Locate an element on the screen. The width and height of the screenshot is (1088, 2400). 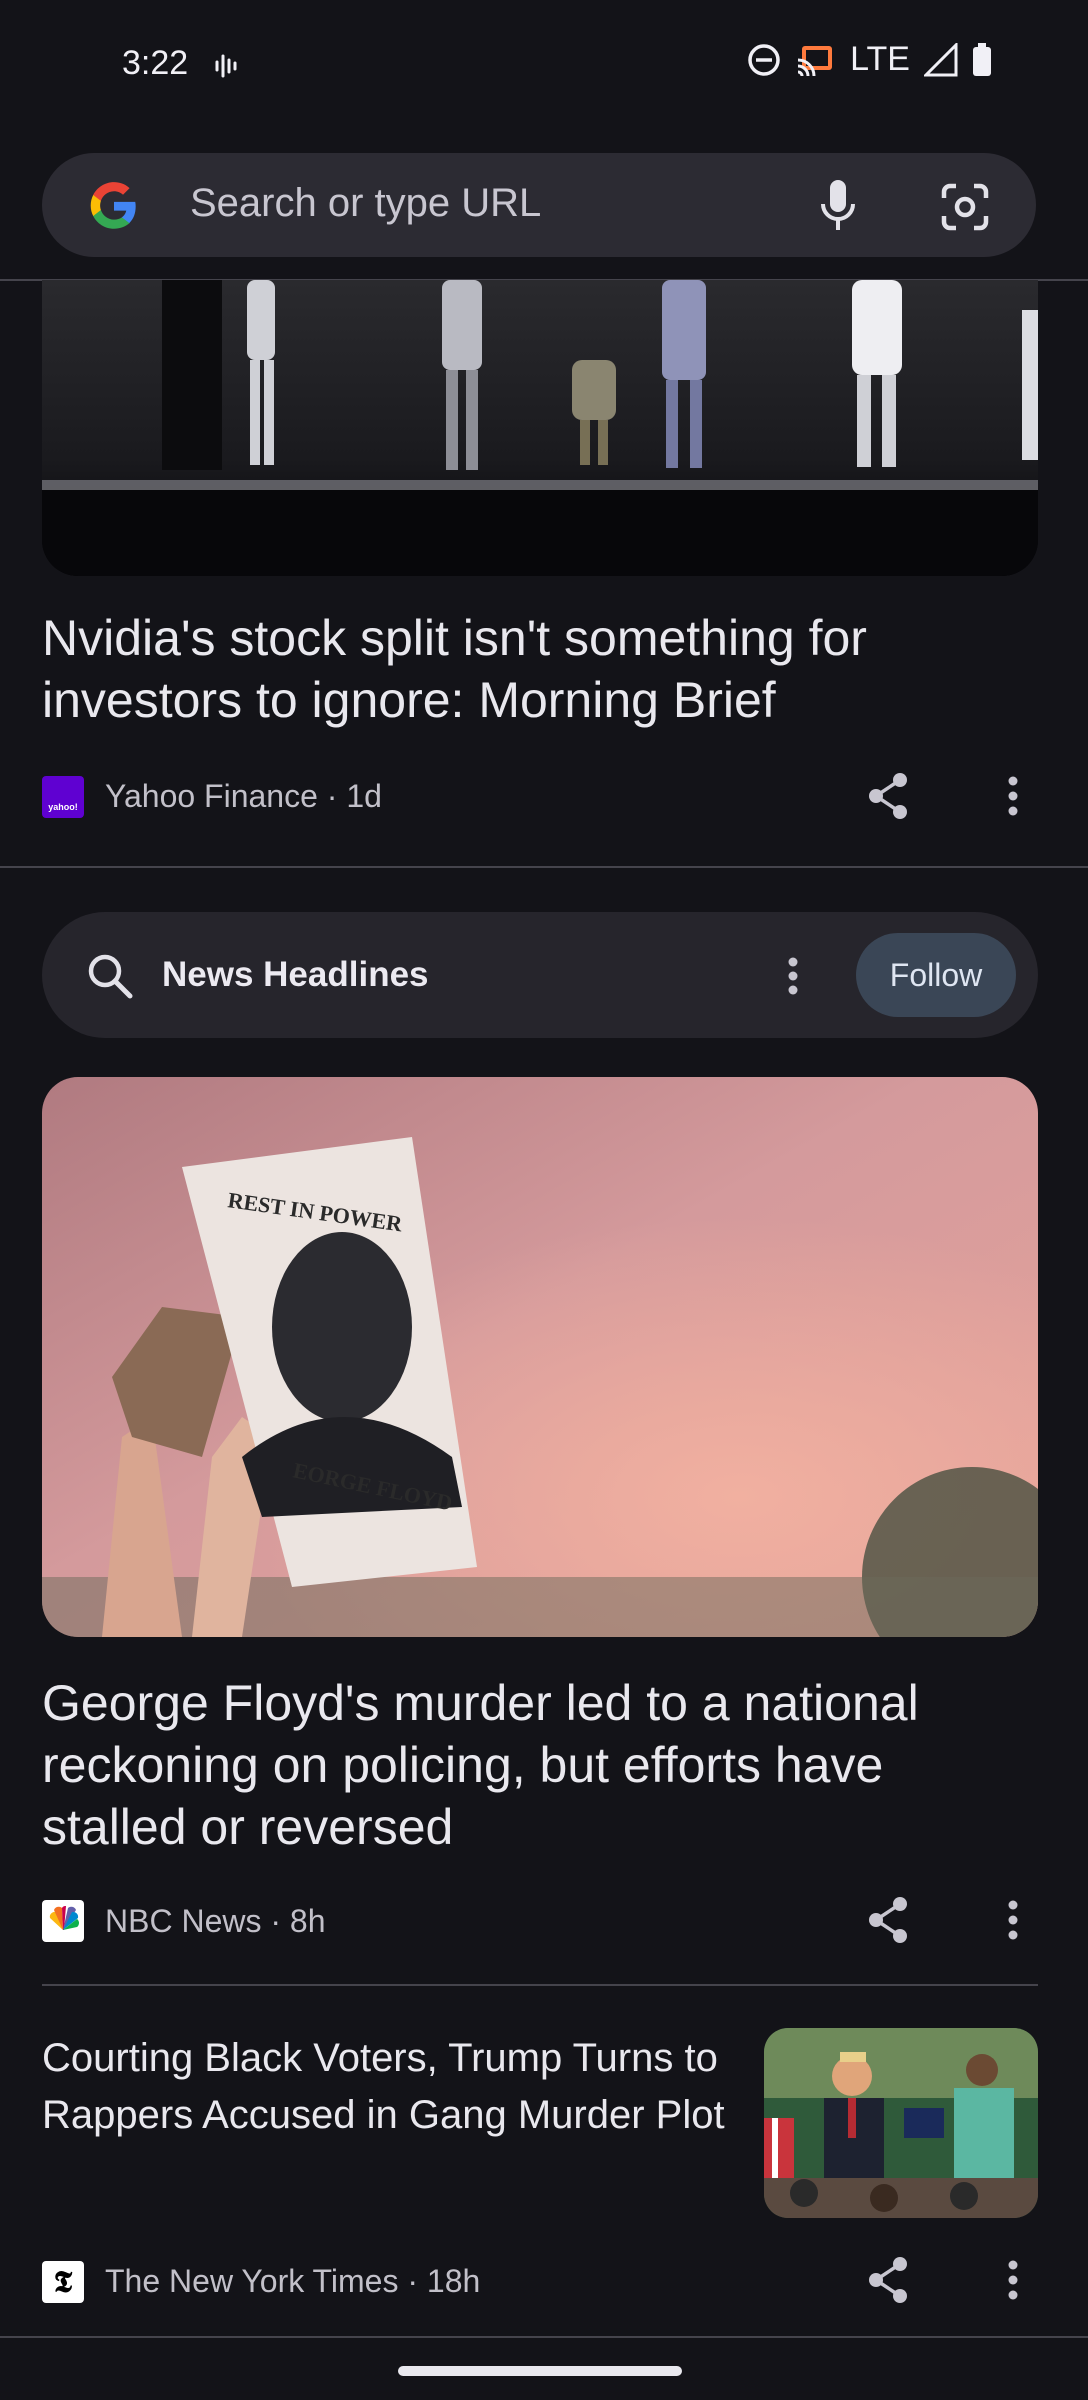
status-icons: LTE is located at coordinates (869, 59).